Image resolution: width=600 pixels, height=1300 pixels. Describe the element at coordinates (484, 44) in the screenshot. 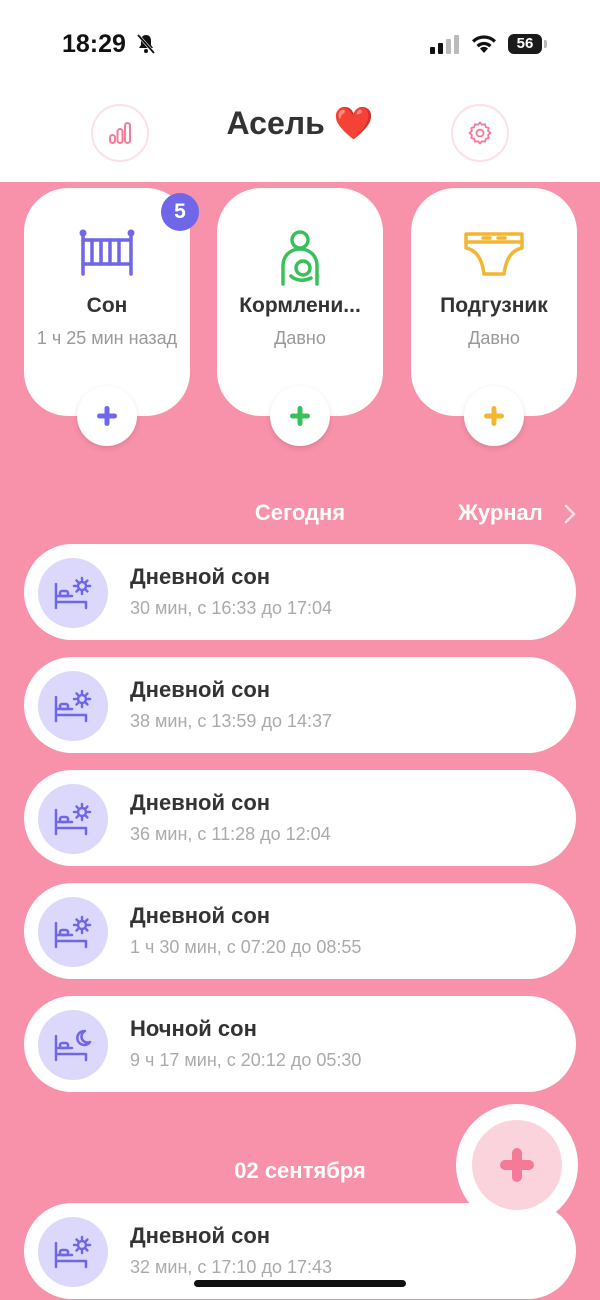

I see `wifi-icon` at that location.